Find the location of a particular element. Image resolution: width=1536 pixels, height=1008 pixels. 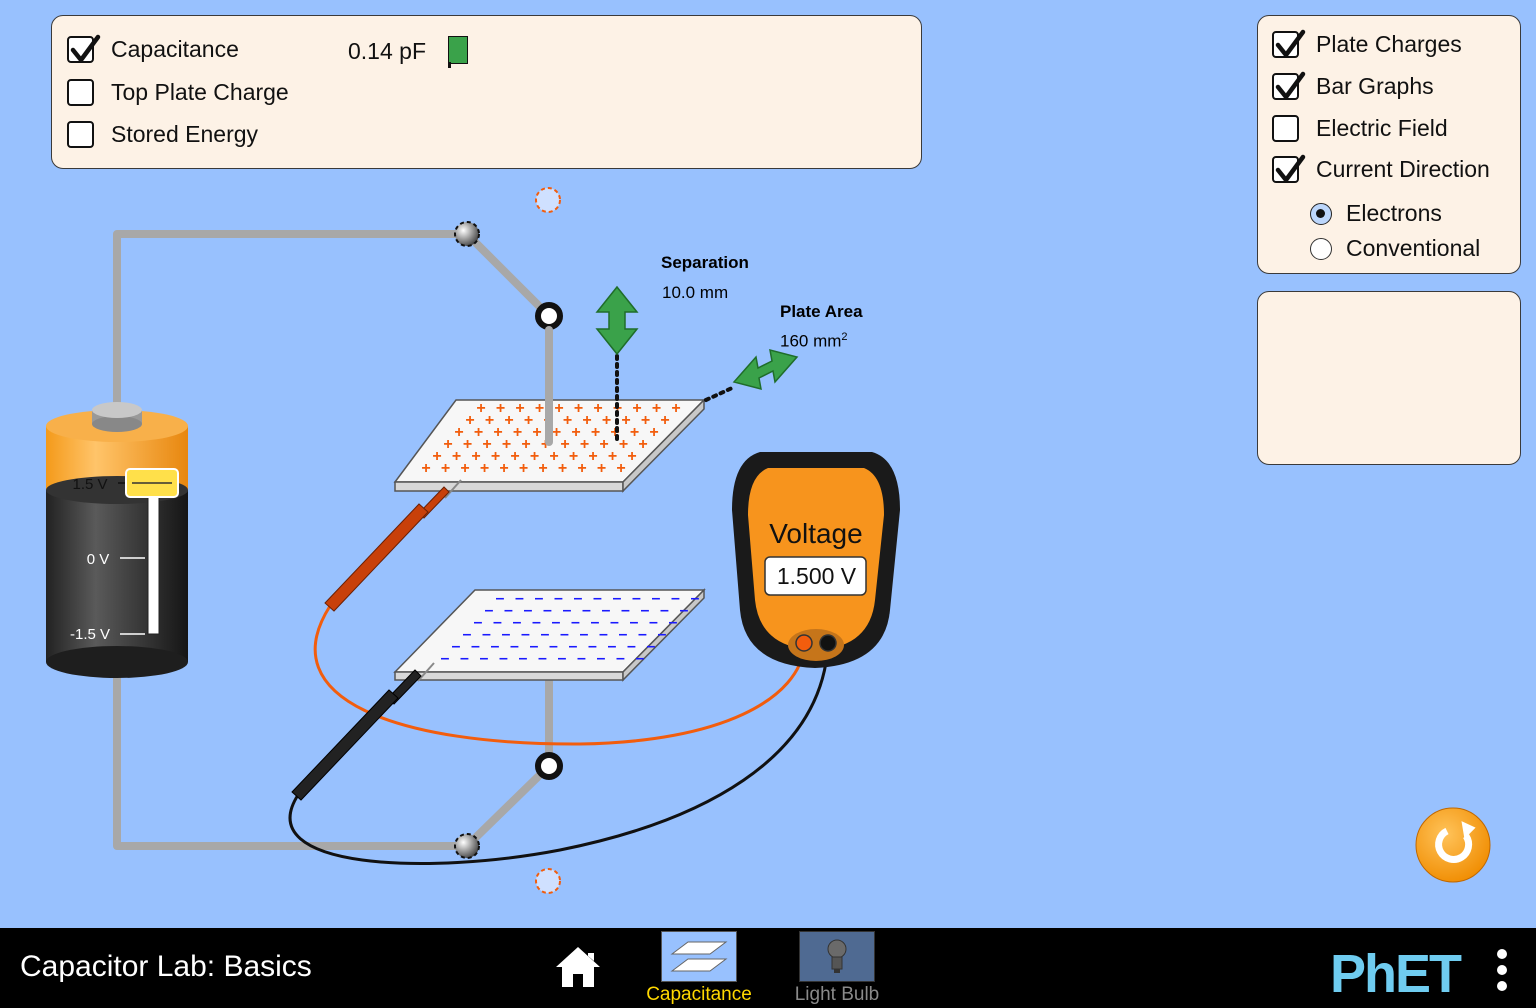

plate-area-value: 160 mm2 is located at coordinates (814, 341).